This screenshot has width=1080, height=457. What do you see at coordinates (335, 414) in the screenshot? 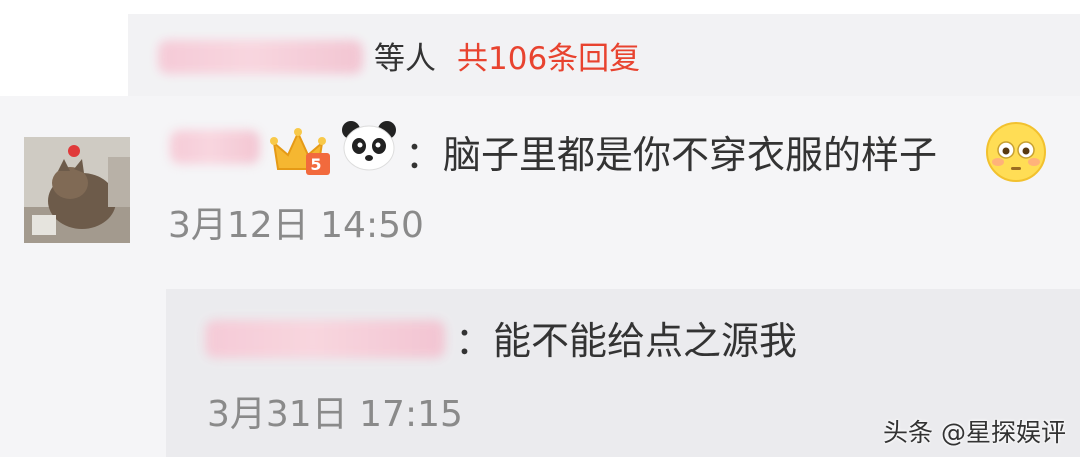
I see `reply-timestamp: 3月31日 17:15` at bounding box center [335, 414].